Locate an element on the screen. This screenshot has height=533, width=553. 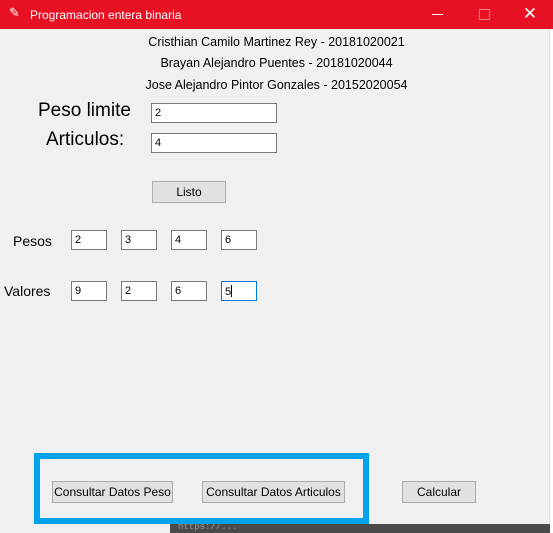
minimize-button is located at coordinates (438, 14).